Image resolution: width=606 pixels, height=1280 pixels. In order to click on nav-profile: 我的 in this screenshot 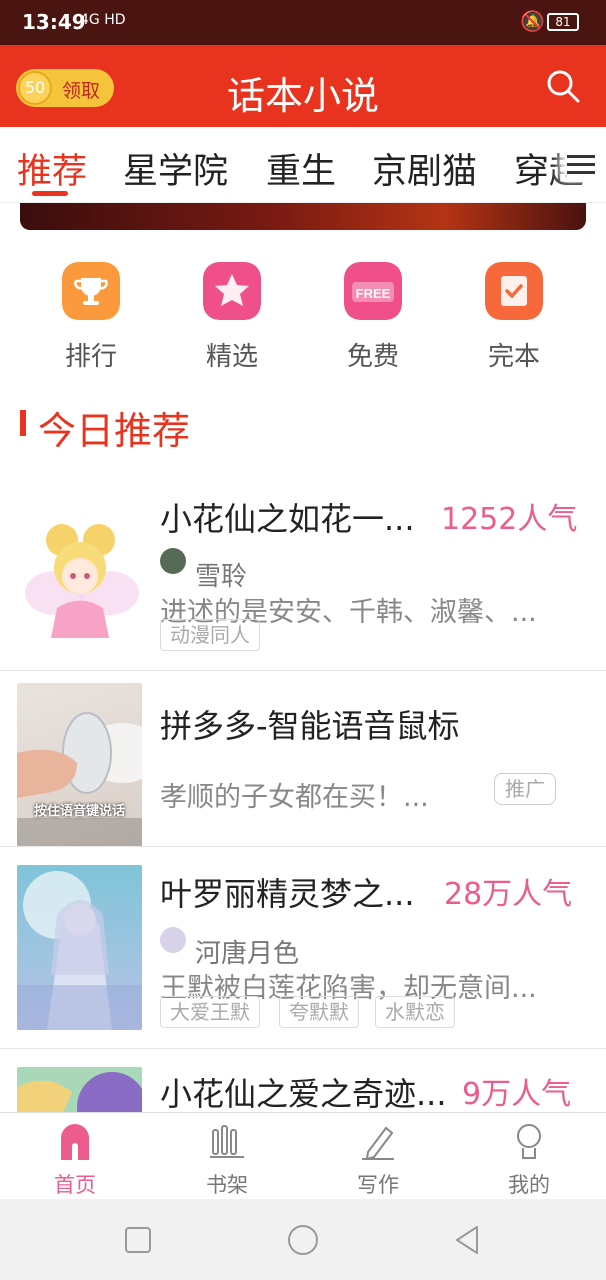, I will do `click(529, 1156)`.